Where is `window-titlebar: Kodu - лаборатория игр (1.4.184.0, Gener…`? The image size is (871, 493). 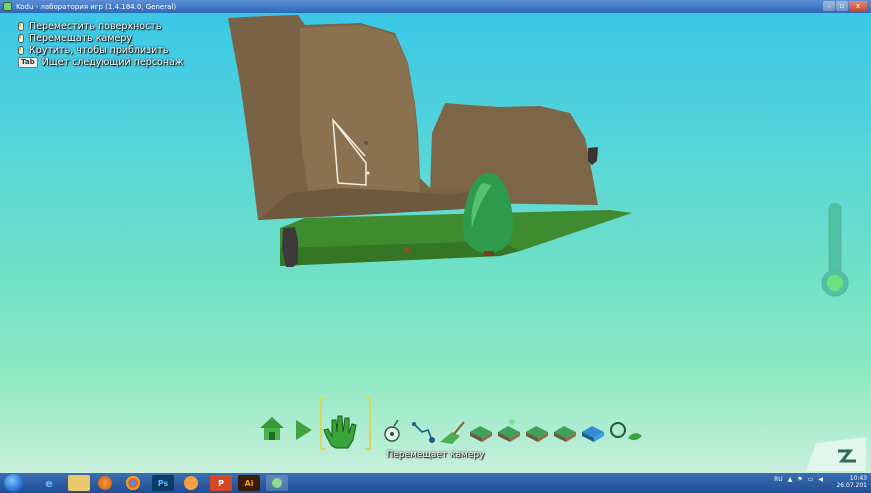
window-titlebar: Kodu - лаборатория игр (1.4.184.0, Gener… is located at coordinates (435, 6).